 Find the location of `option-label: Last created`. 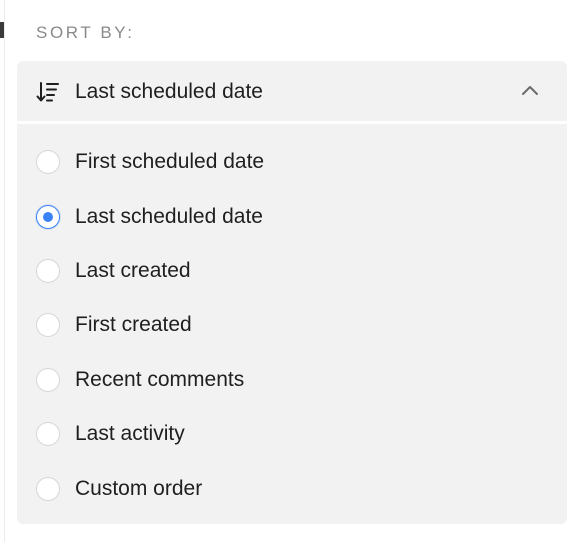

option-label: Last created is located at coordinates (133, 270).